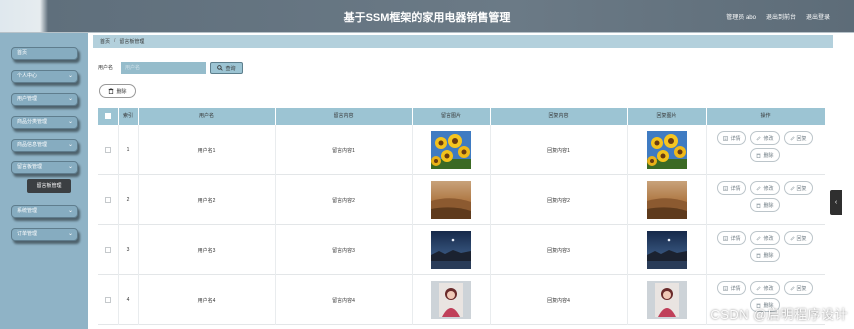 The height and width of the screenshot is (329, 854). I want to click on row-username: 用户名1, so click(206, 150).